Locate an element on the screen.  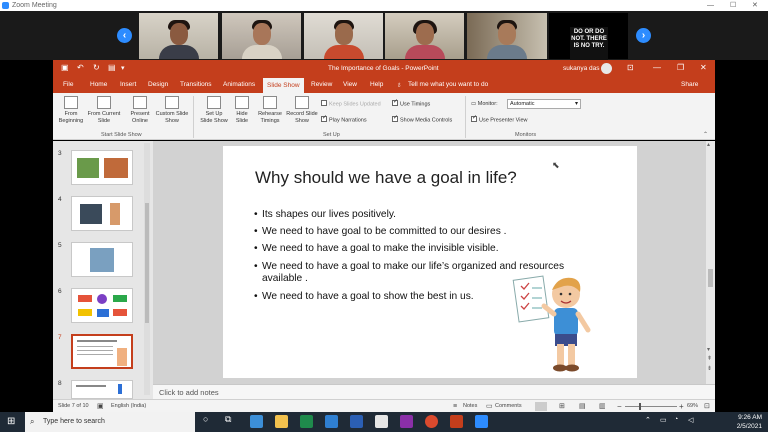
document-title: The Importance of Goals - PowerPoint is located at coordinates (383, 68).